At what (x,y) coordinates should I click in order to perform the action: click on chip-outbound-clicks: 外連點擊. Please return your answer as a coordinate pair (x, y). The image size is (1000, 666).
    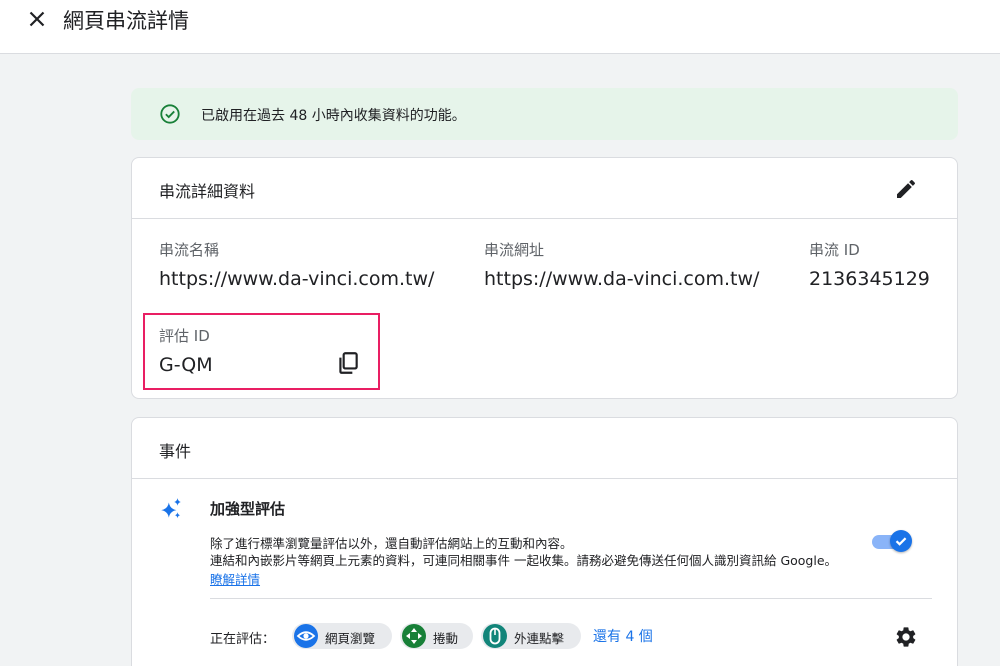
    Looking at the image, I should click on (531, 636).